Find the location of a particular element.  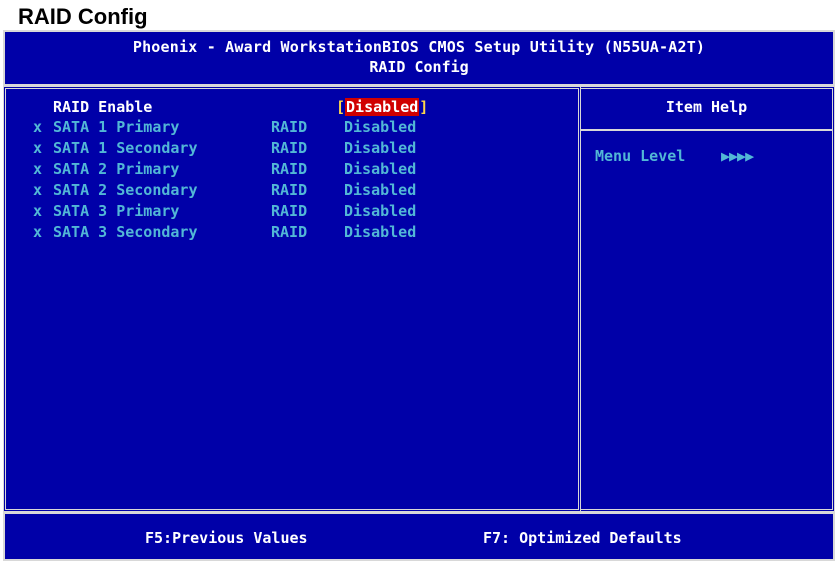

raid-enable-value: [Disabled] is located at coordinates (382, 107).